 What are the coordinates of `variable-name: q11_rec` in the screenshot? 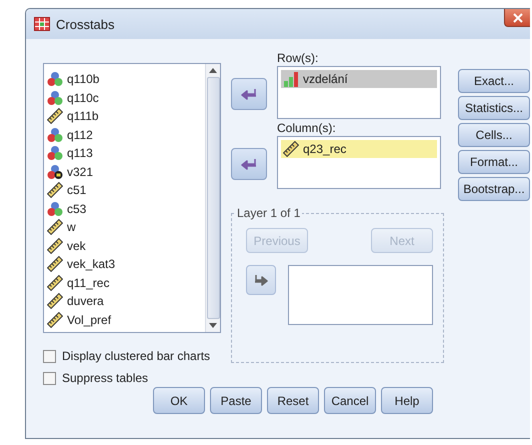 It's located at (88, 283).